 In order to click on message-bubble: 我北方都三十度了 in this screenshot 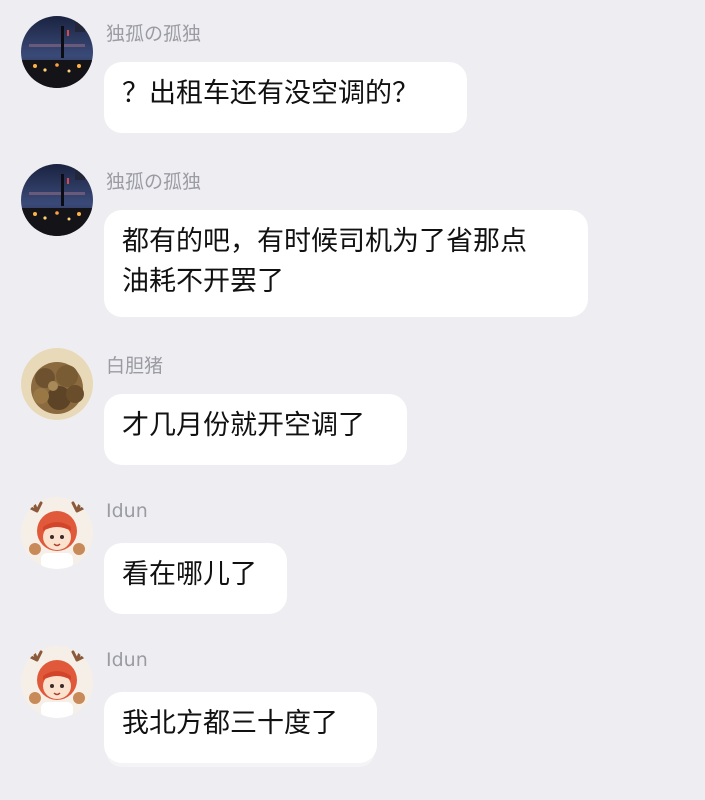, I will do `click(240, 727)`.